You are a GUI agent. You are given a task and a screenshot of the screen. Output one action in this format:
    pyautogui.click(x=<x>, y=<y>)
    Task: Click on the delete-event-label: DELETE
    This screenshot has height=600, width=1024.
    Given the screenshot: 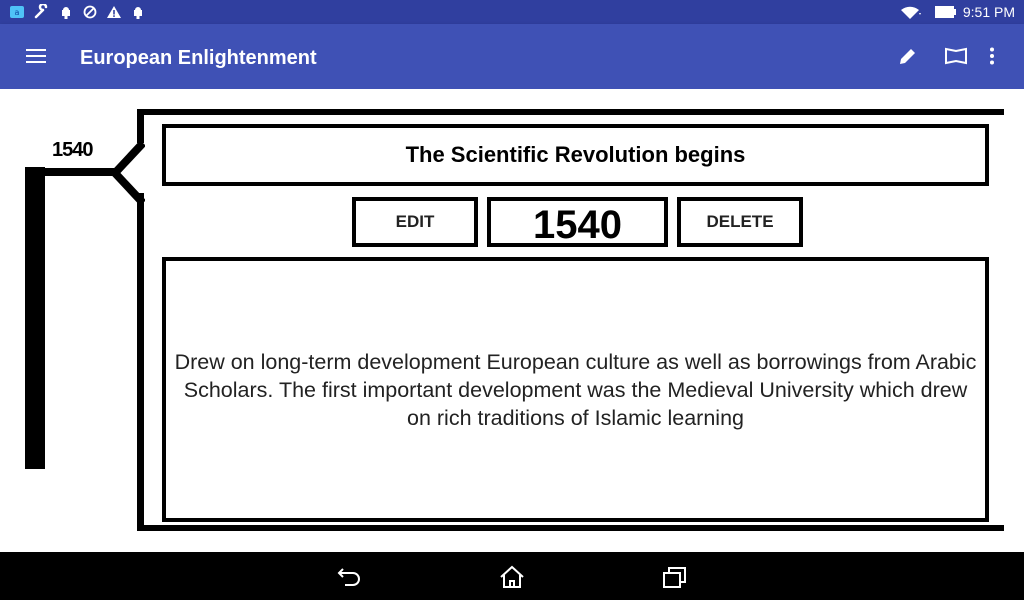 What is the action you would take?
    pyautogui.click(x=740, y=221)
    